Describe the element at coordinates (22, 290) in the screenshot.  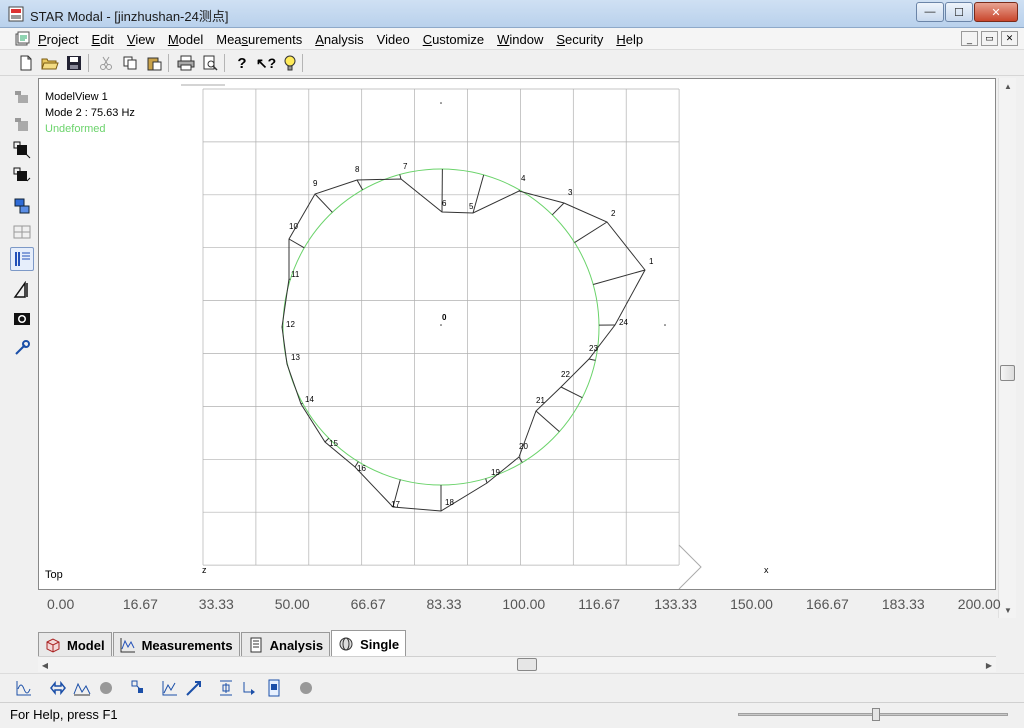
I see `perspective-view-icon` at that location.